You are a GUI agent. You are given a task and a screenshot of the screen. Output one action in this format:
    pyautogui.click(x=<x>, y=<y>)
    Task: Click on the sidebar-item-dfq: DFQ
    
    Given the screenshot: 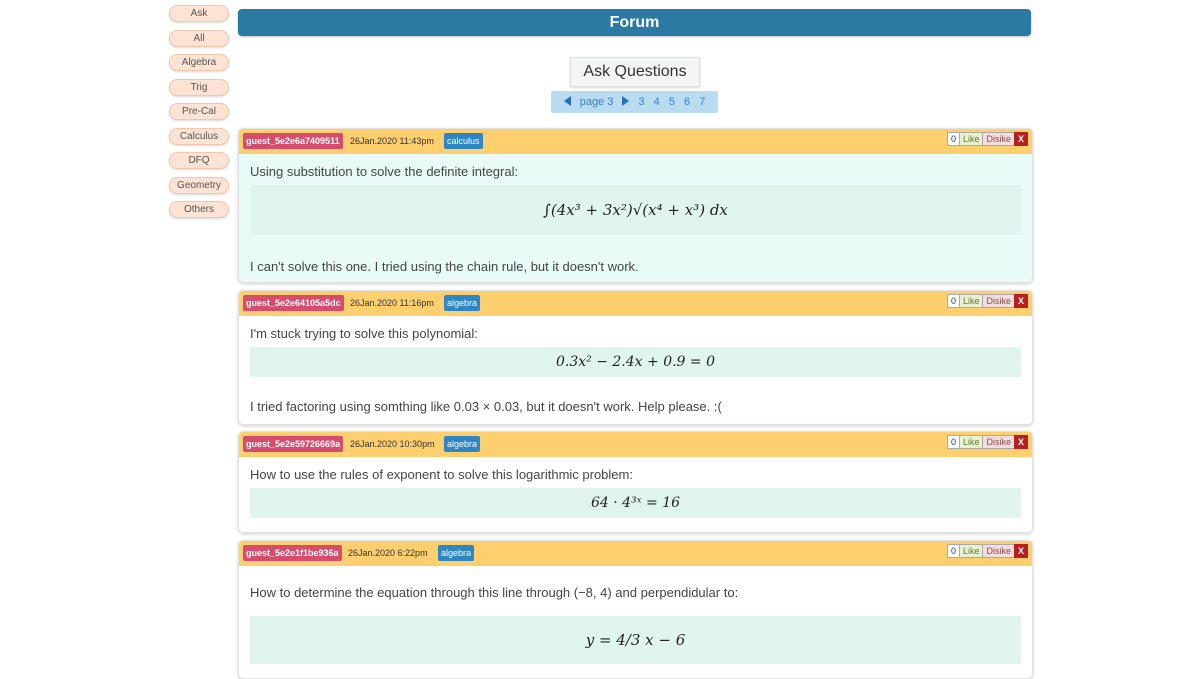 What is the action you would take?
    pyautogui.click(x=199, y=160)
    